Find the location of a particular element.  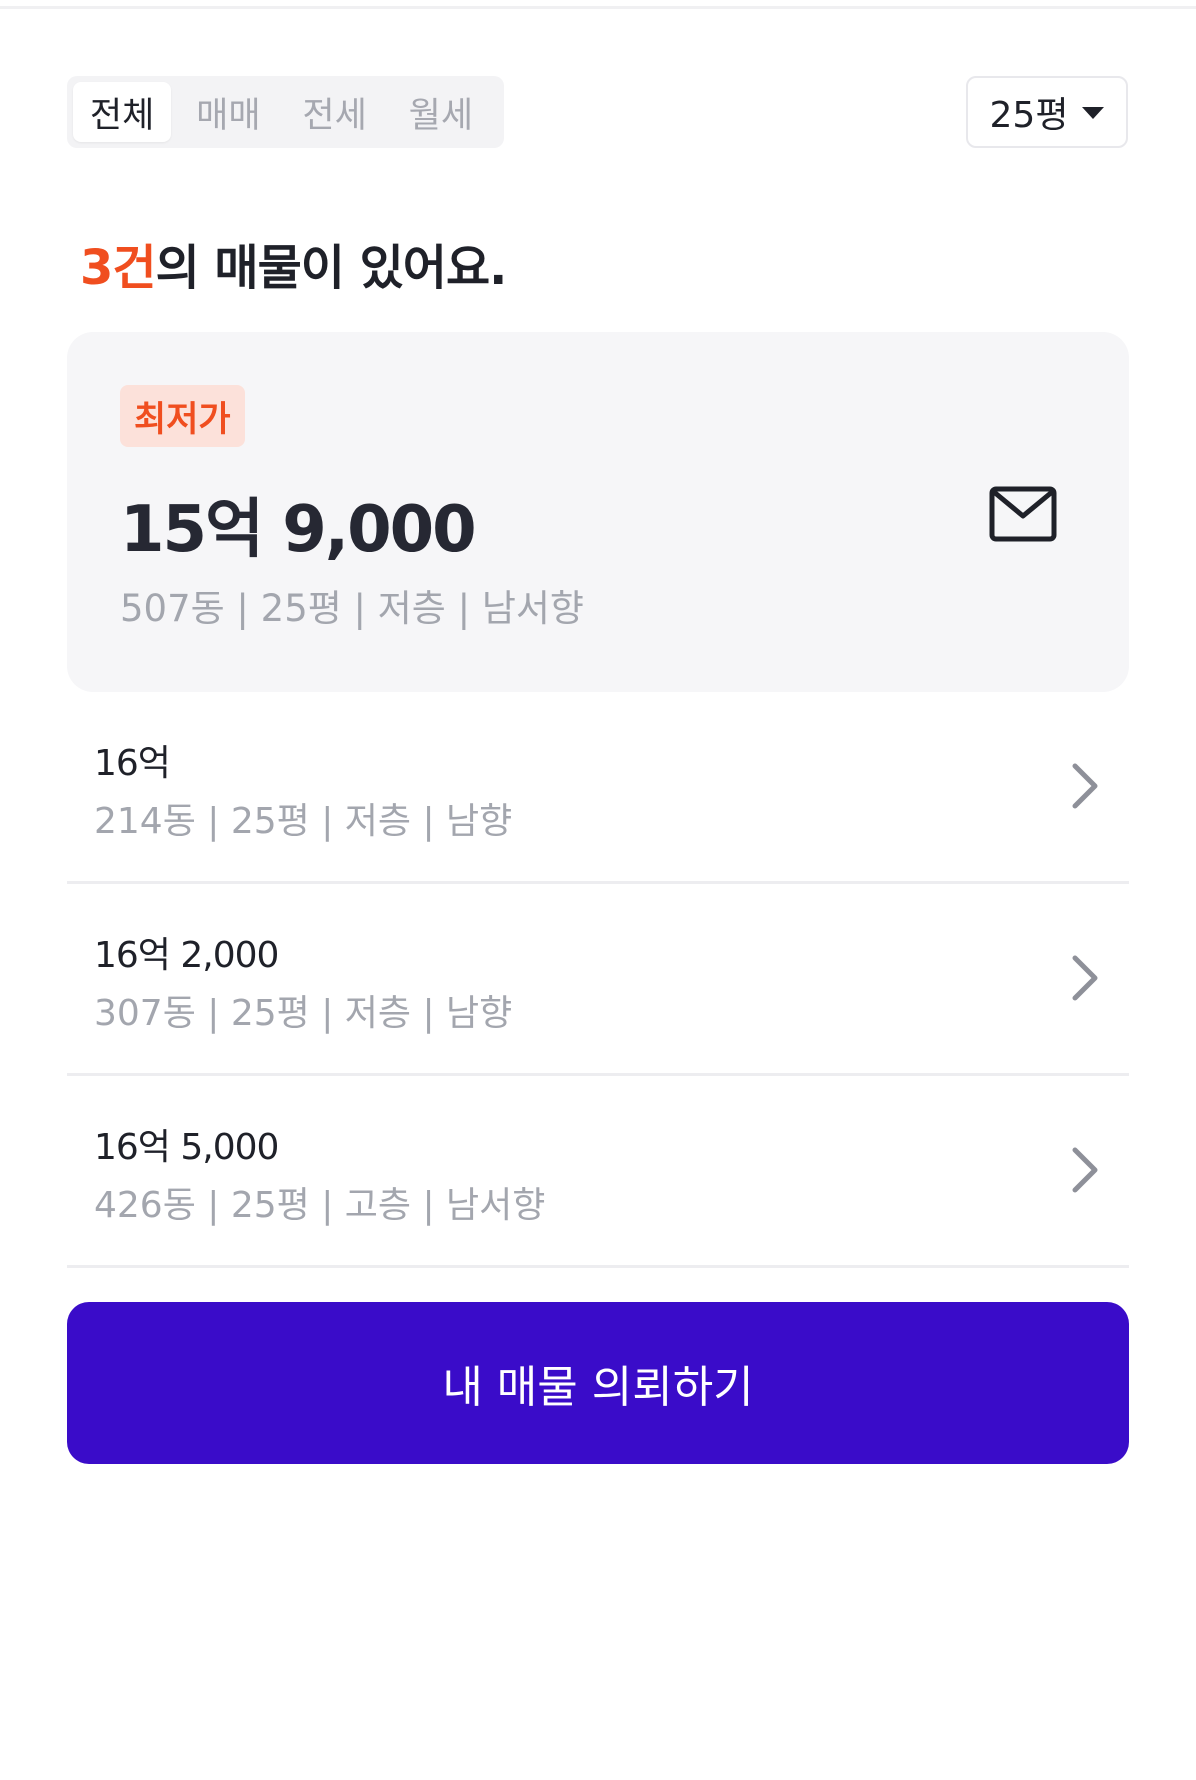

result-count-headline: 3건의 매물이 있어요. is located at coordinates (294, 263).